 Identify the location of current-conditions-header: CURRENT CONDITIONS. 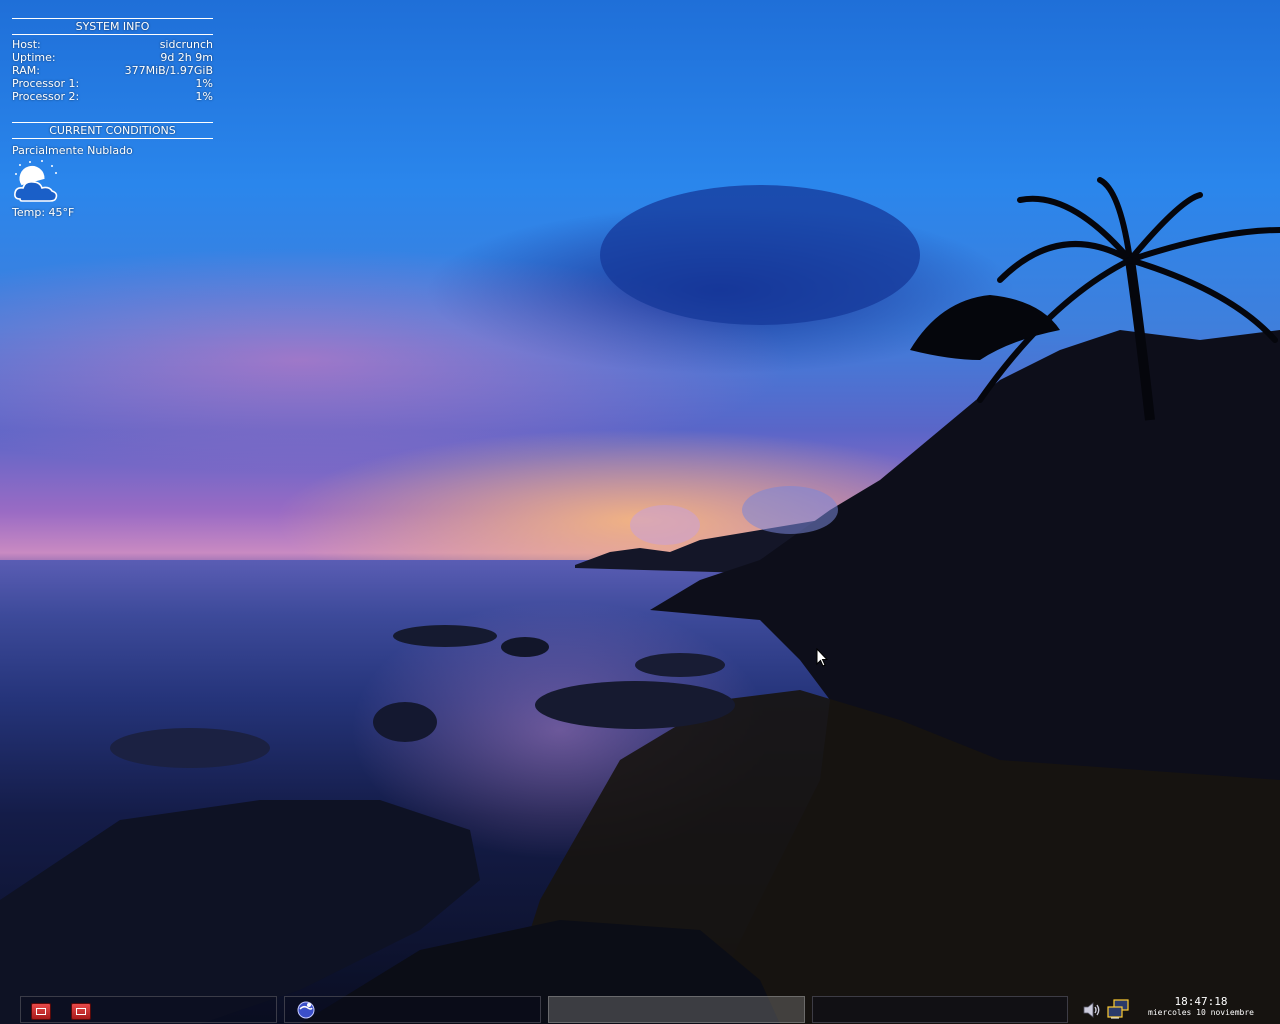
(112, 130).